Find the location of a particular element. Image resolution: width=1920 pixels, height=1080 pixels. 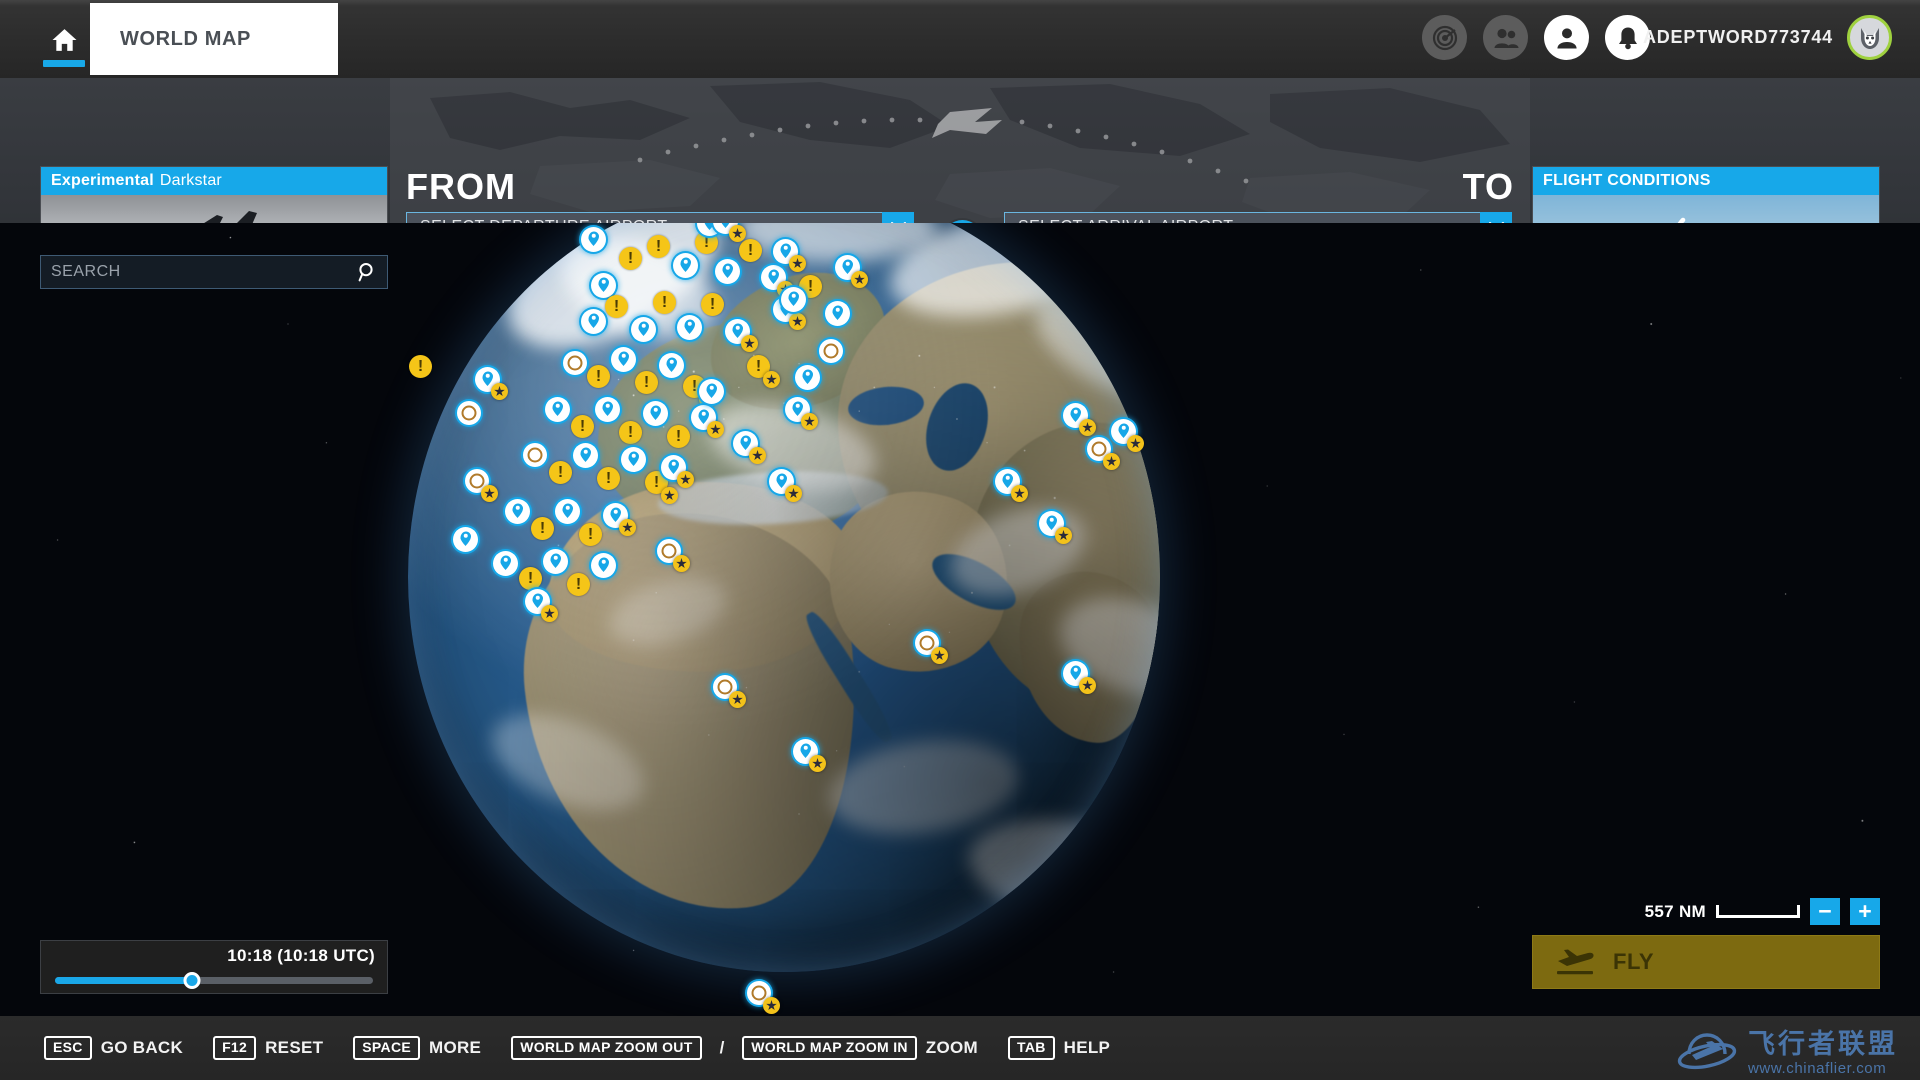

time-slider is located at coordinates (214, 980).